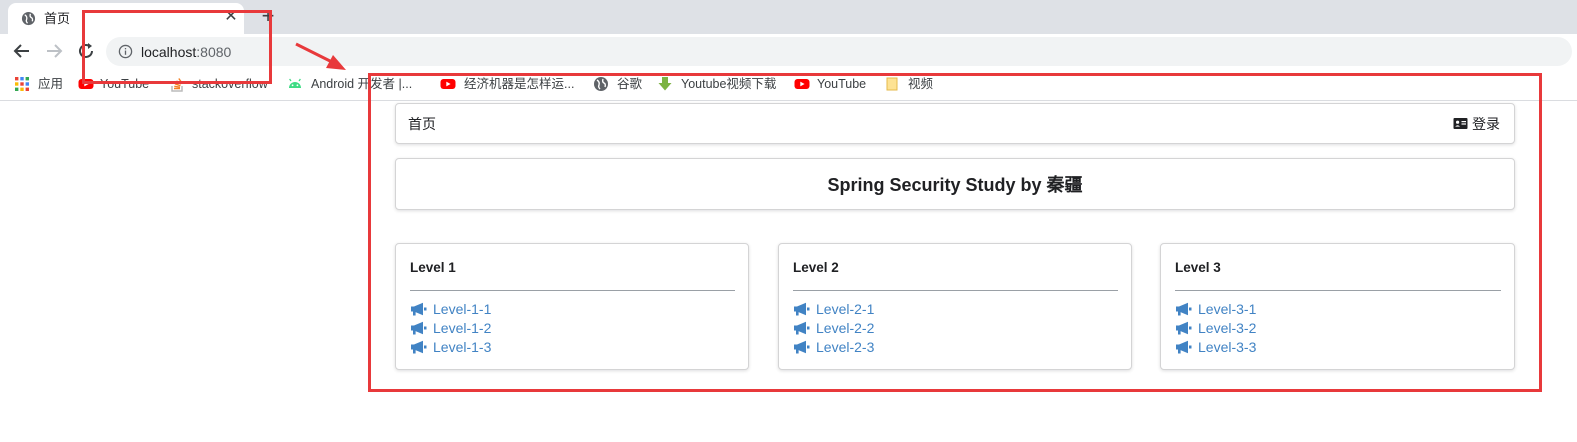 The image size is (1577, 442). I want to click on top-menu: 首页 登录, so click(955, 123).